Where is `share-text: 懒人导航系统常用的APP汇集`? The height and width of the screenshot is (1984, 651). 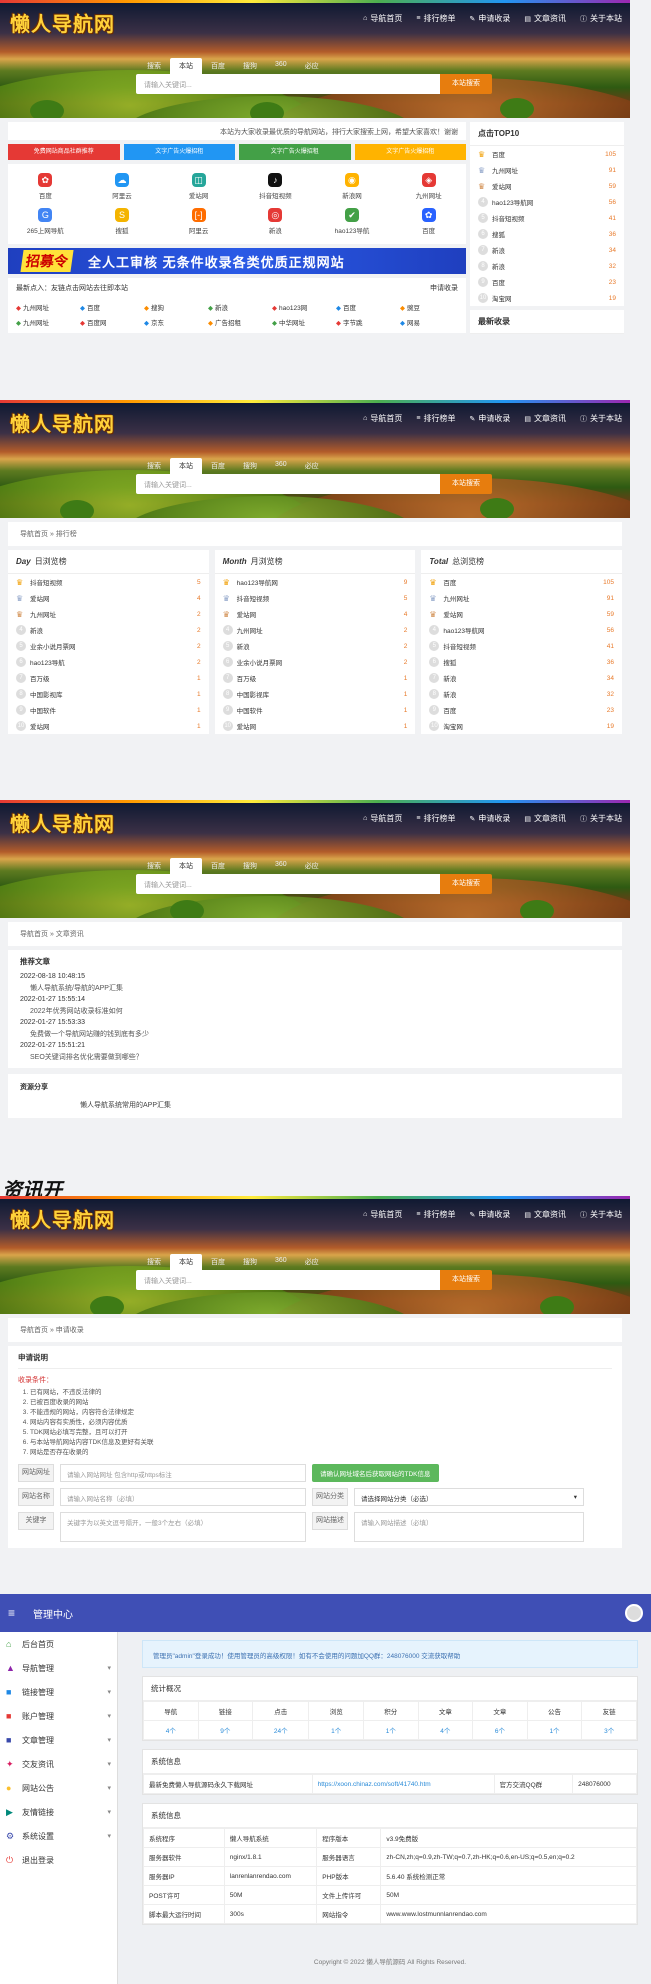
share-text: 懒人导航系统常用的APP汇集 is located at coordinates (345, 1105).